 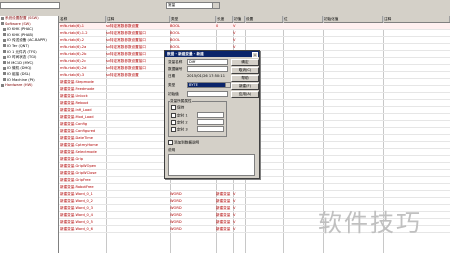 I want to click on attr-timer1-field, so click(x=210, y=115).